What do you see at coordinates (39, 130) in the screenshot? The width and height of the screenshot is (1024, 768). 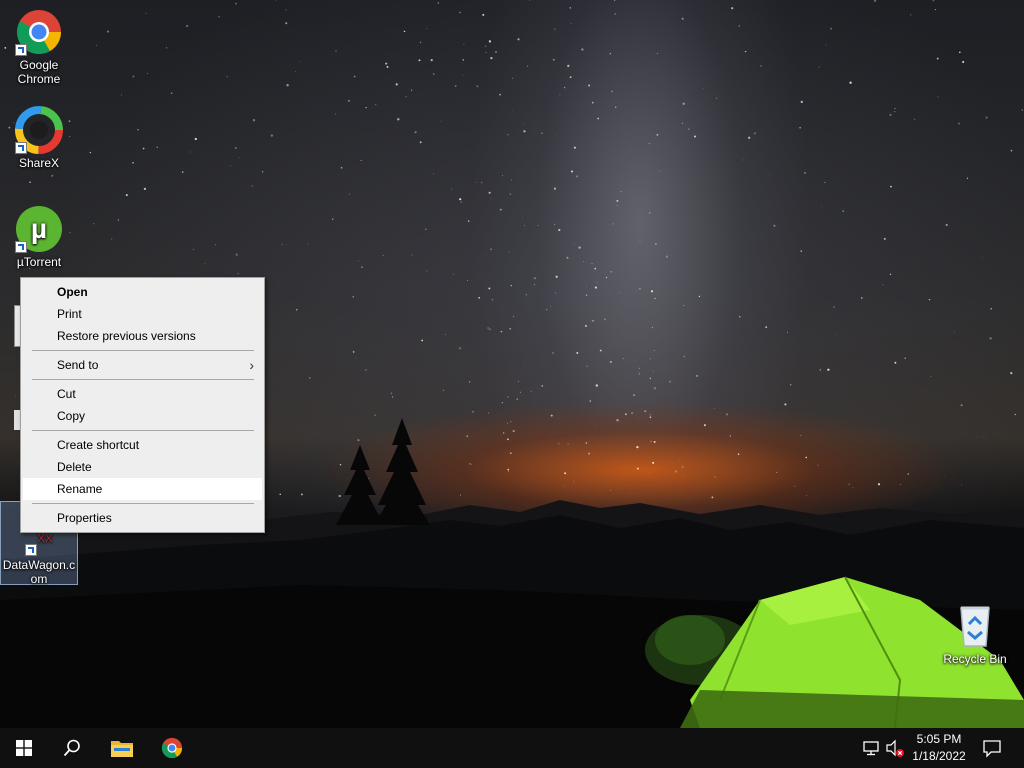 I see `sharex-icon` at bounding box center [39, 130].